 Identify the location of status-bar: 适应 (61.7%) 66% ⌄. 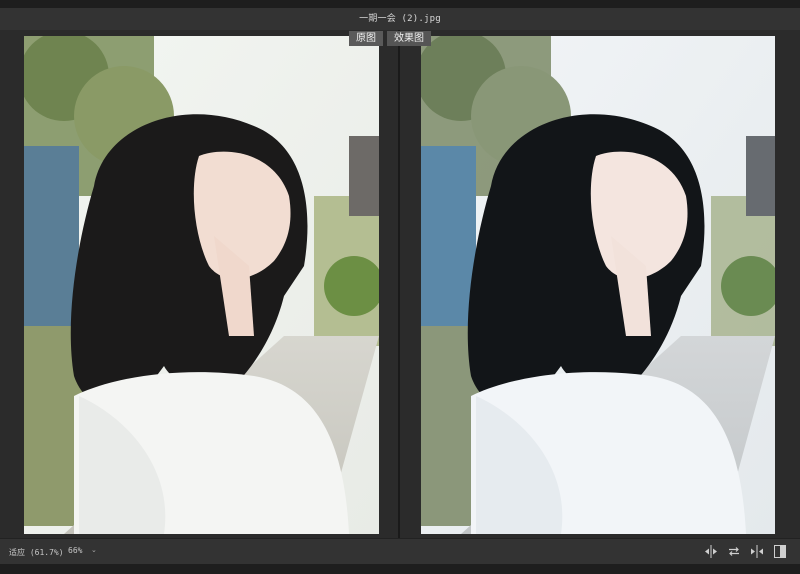
(400, 551).